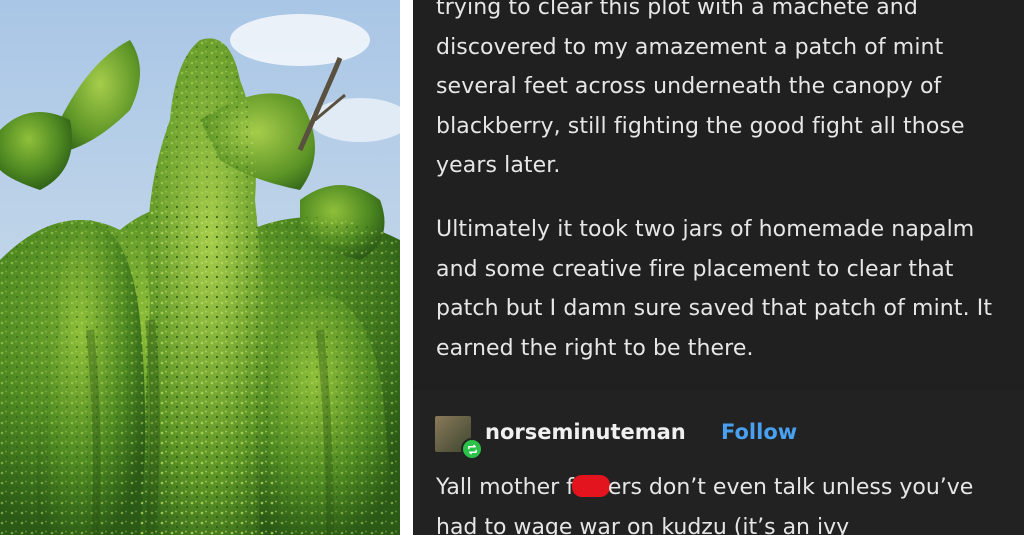  What do you see at coordinates (585, 432) in the screenshot?
I see `username-link: norseminuteman` at bounding box center [585, 432].